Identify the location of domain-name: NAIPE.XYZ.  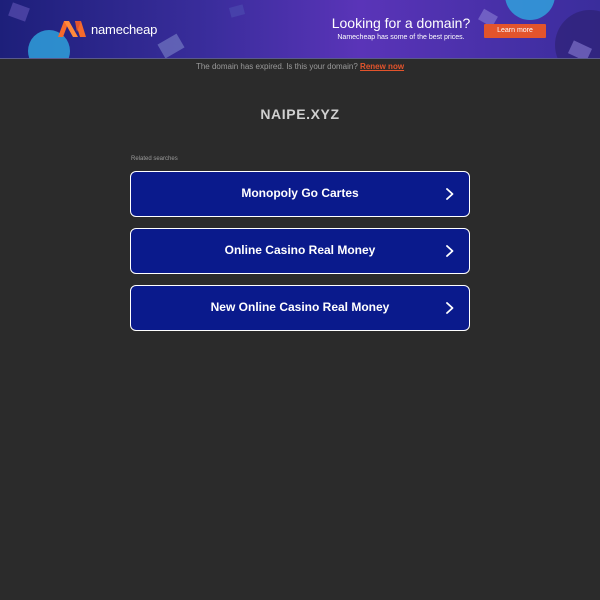
(300, 114).